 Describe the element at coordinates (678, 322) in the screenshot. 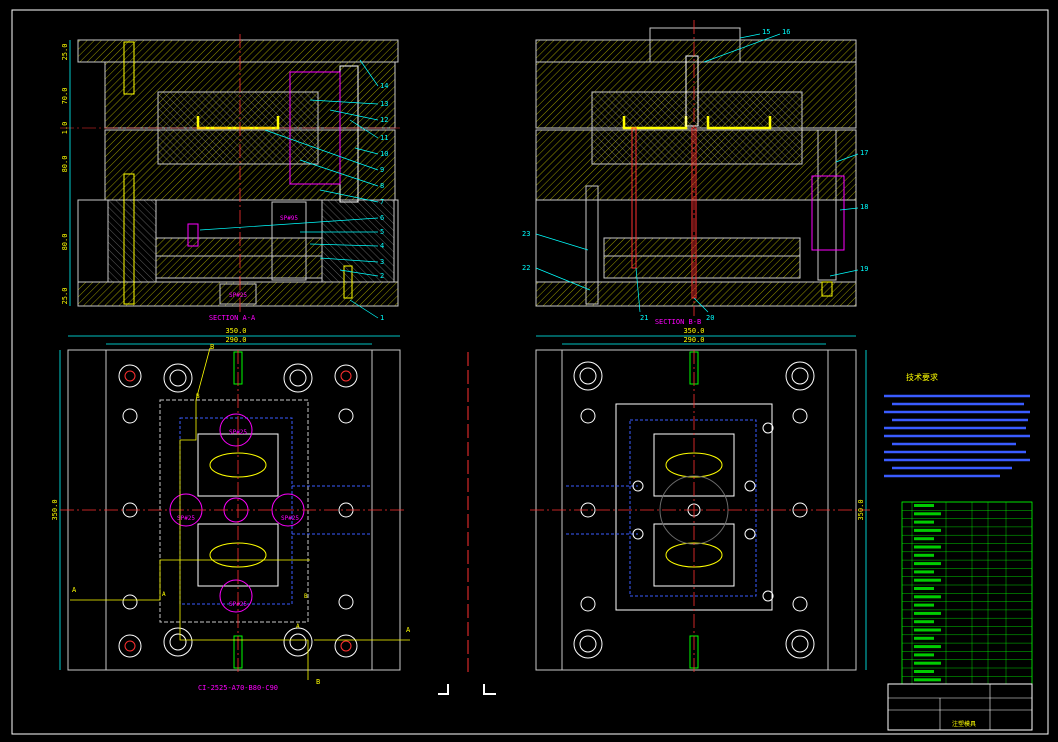

I see `section-b-label: SECTION B-B` at that location.